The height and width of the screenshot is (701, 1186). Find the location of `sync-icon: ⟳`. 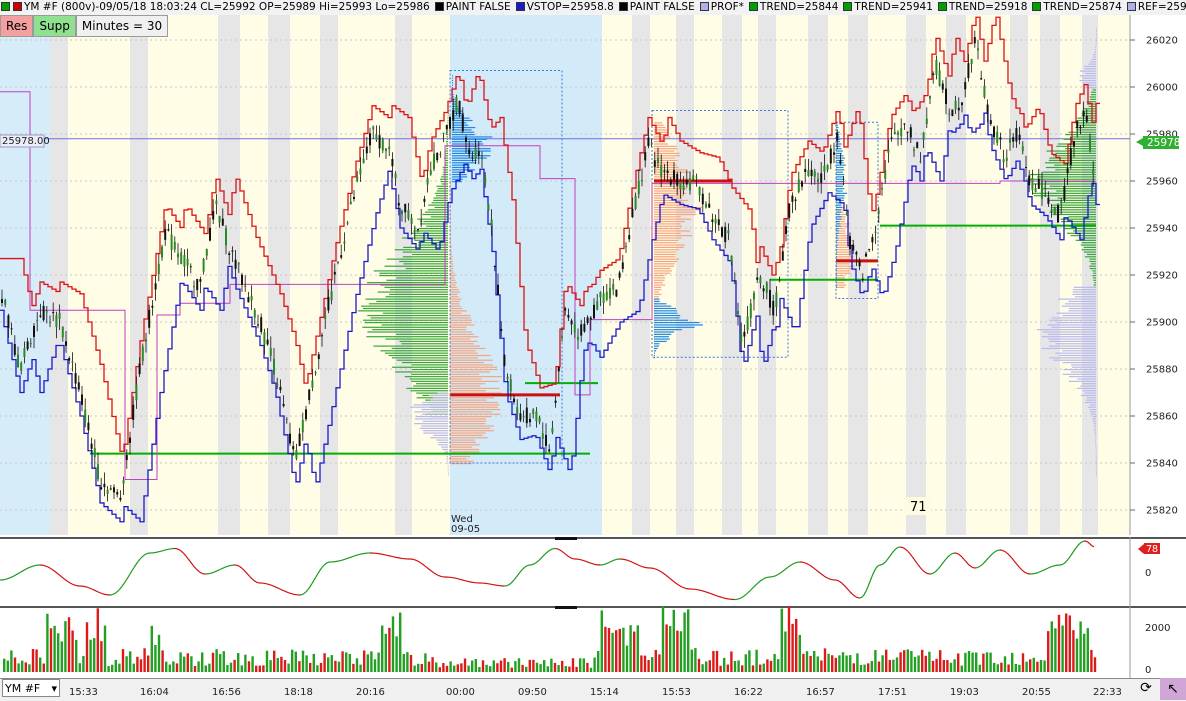

sync-icon: ⟳ is located at coordinates (1146, 689).